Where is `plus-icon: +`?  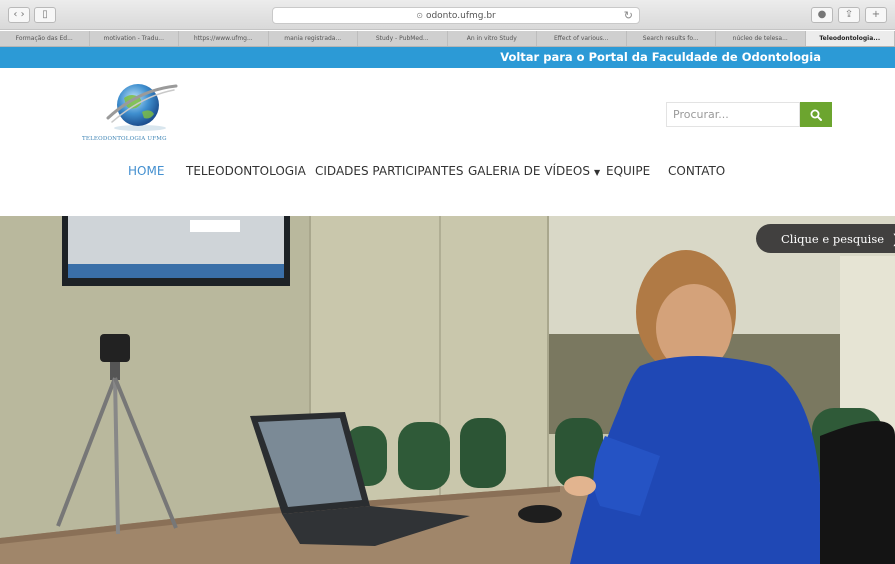 plus-icon: + is located at coordinates (876, 14).